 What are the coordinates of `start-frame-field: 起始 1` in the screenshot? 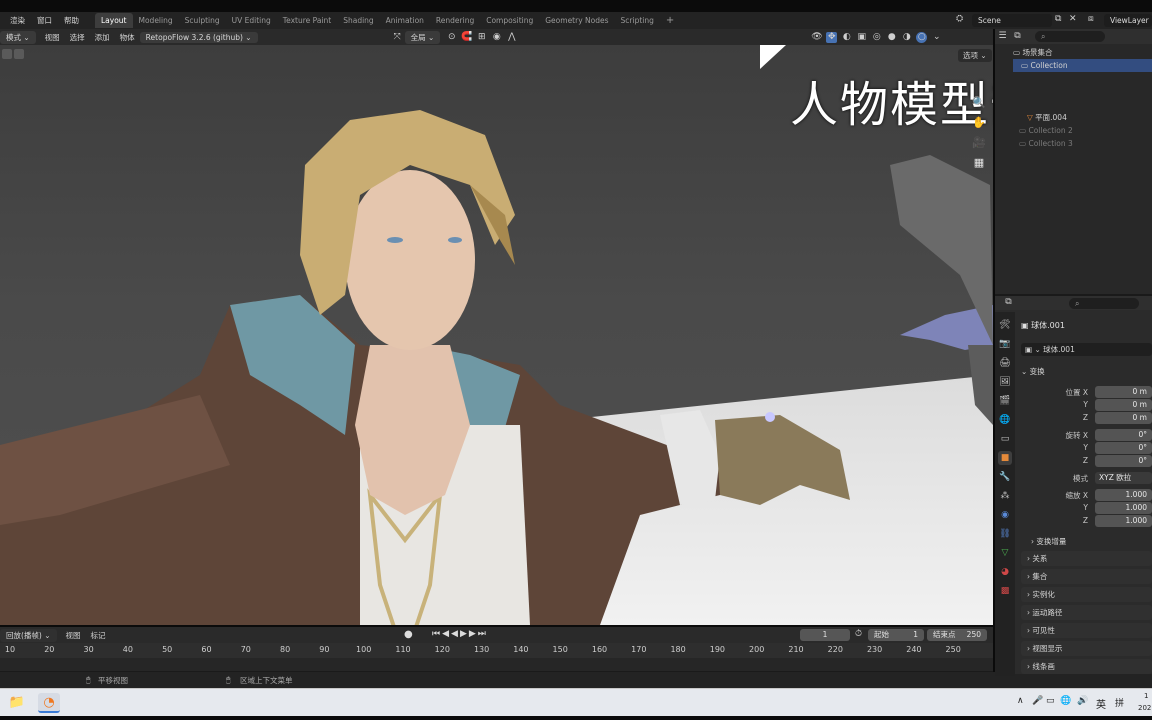 It's located at (896, 635).